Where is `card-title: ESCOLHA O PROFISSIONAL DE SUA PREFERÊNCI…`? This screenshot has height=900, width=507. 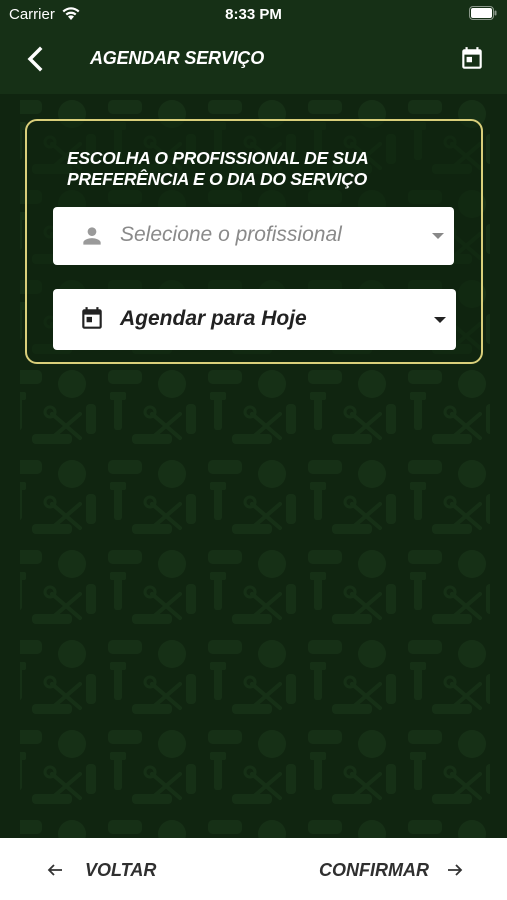
card-title: ESCOLHA O PROFISSIONAL DE SUA PREFERÊNCI… is located at coordinates (217, 168).